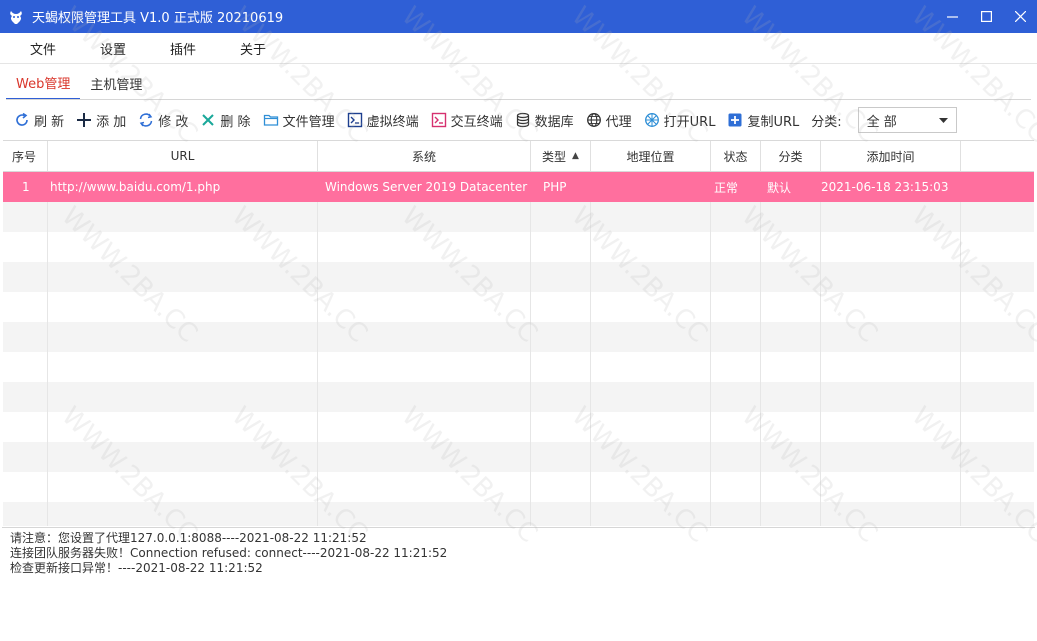 The width and height of the screenshot is (1037, 641). What do you see at coordinates (891, 156) in the screenshot?
I see `column-header-added-time: 添加时间` at bounding box center [891, 156].